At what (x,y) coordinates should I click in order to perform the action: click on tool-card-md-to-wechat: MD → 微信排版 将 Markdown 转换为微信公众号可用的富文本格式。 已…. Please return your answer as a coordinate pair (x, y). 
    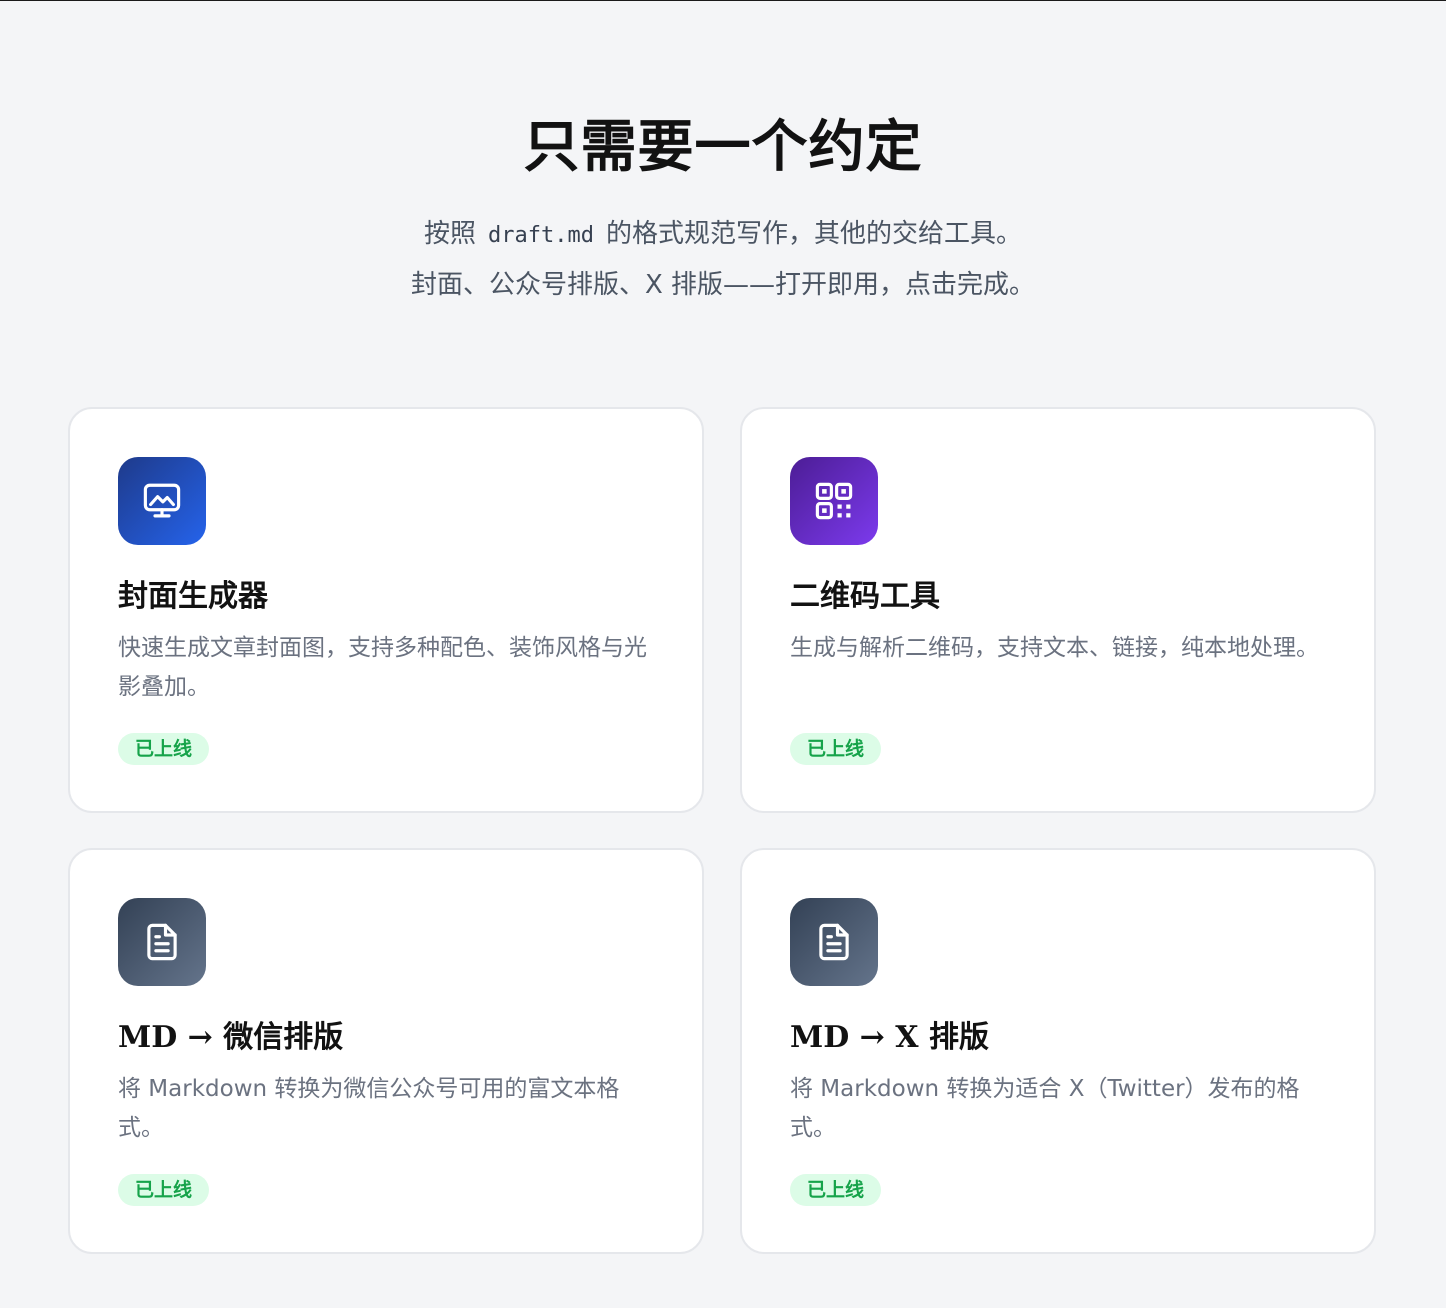
    Looking at the image, I should click on (386, 1051).